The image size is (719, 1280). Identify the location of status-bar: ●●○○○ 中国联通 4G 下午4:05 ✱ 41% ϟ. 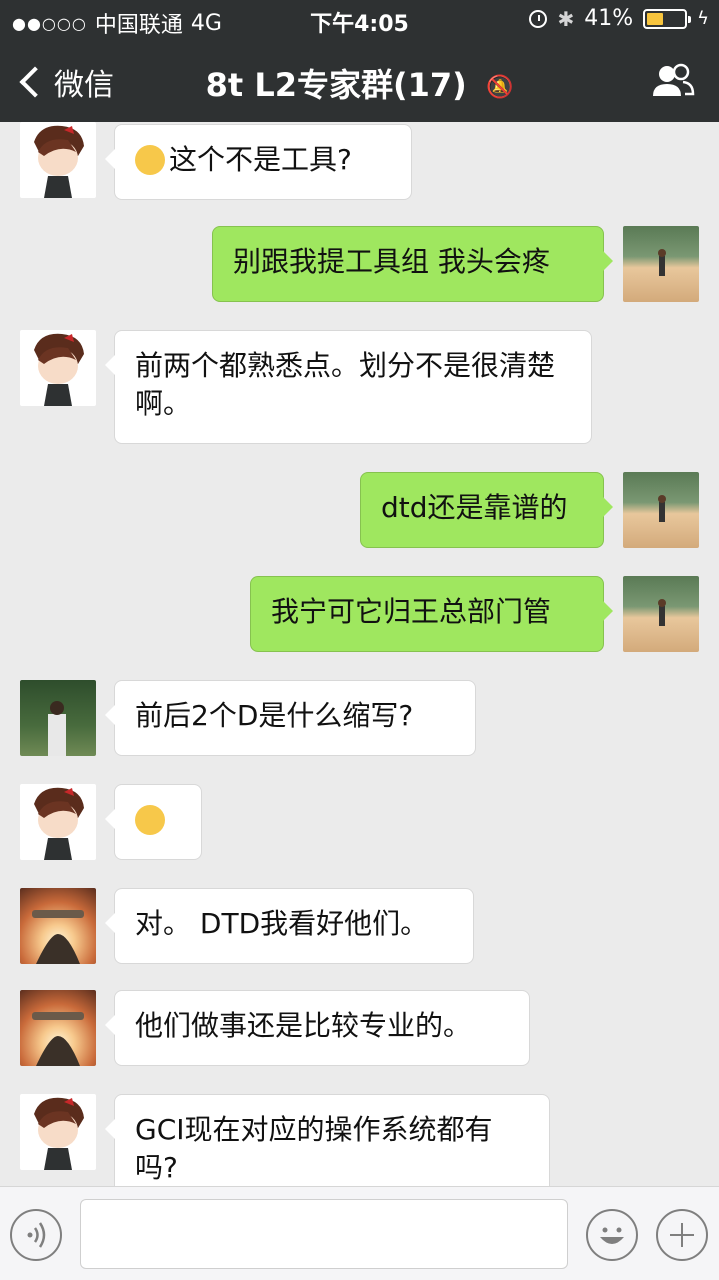
(359, 20).